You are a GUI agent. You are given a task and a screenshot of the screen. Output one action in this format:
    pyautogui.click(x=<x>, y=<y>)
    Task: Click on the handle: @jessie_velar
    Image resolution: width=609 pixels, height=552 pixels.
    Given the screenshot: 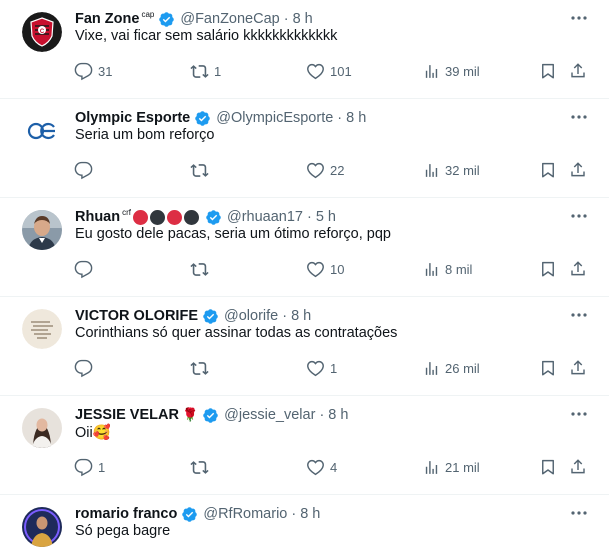 What is the action you would take?
    pyautogui.click(x=269, y=415)
    